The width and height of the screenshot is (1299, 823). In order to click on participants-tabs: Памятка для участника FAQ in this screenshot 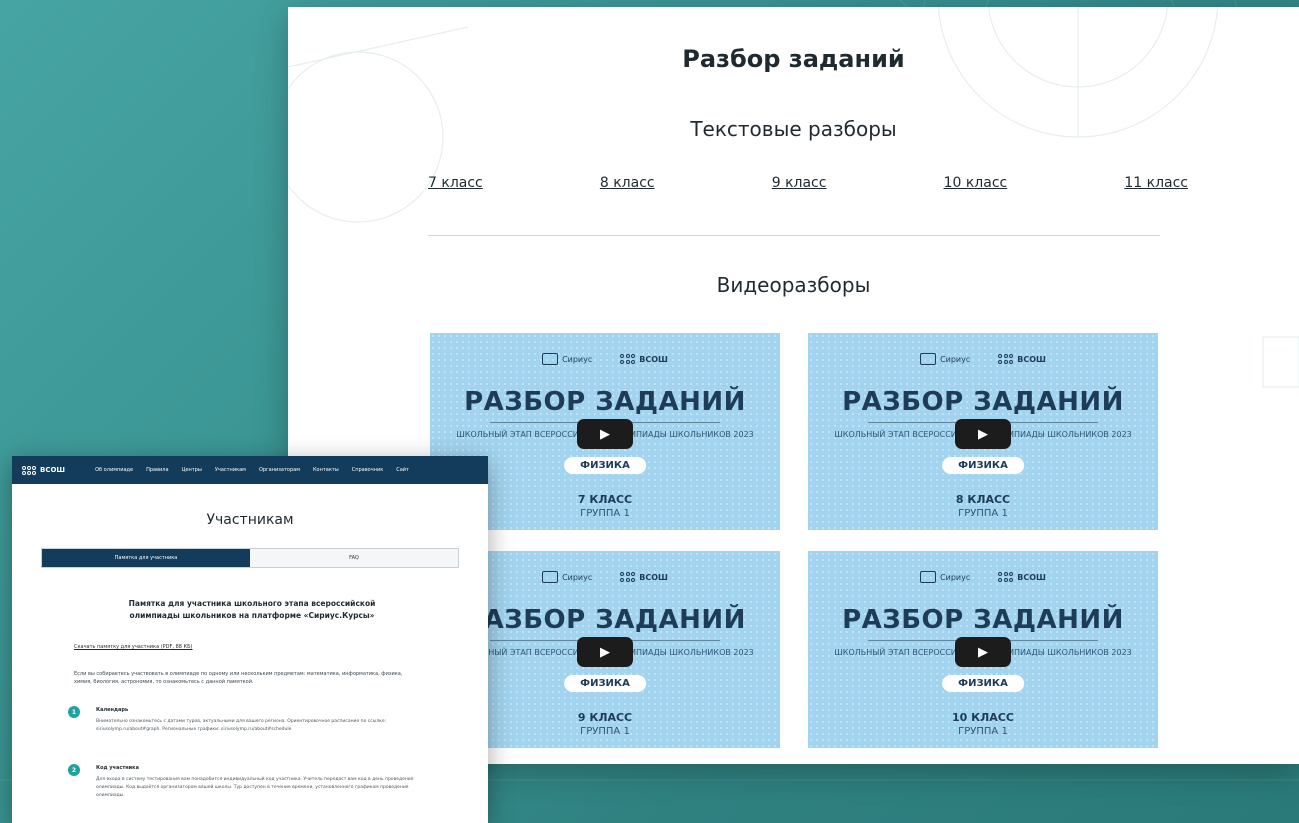, I will do `click(250, 558)`.